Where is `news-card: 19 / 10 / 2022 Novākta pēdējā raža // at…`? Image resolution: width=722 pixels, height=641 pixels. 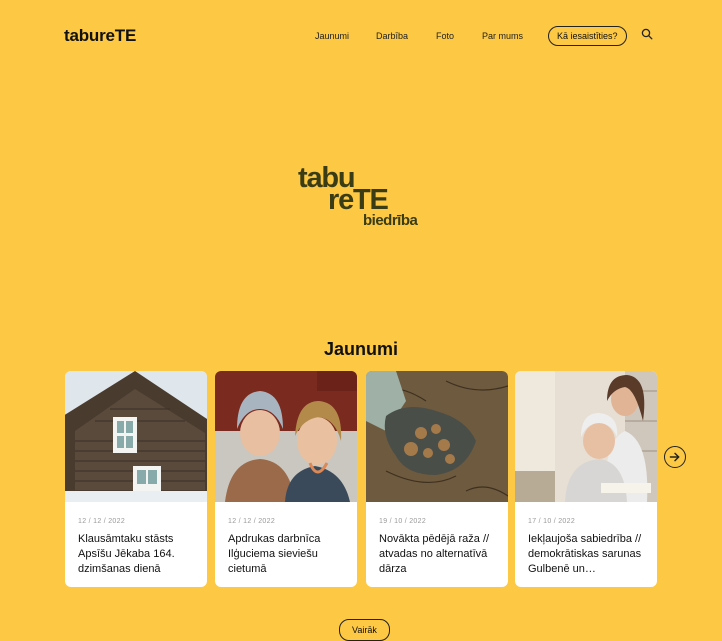 news-card: 19 / 10 / 2022 Novākta pēdējā raža // at… is located at coordinates (437, 479).